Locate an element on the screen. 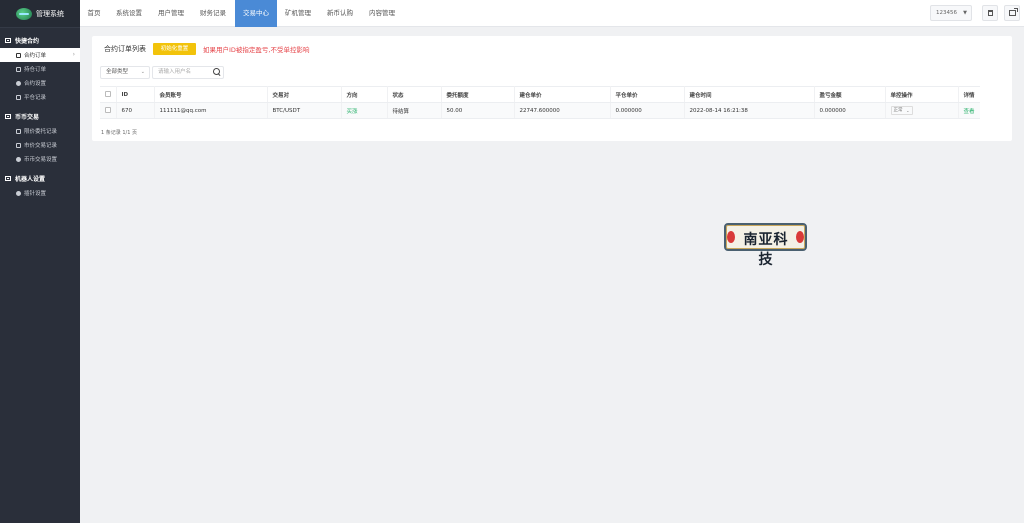  cell-pair: BTC/USDT is located at coordinates (303, 110).